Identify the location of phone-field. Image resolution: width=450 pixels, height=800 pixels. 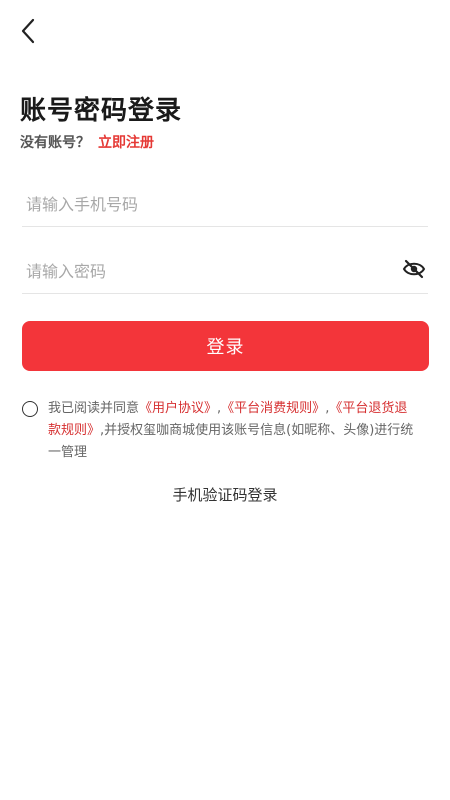
(225, 204).